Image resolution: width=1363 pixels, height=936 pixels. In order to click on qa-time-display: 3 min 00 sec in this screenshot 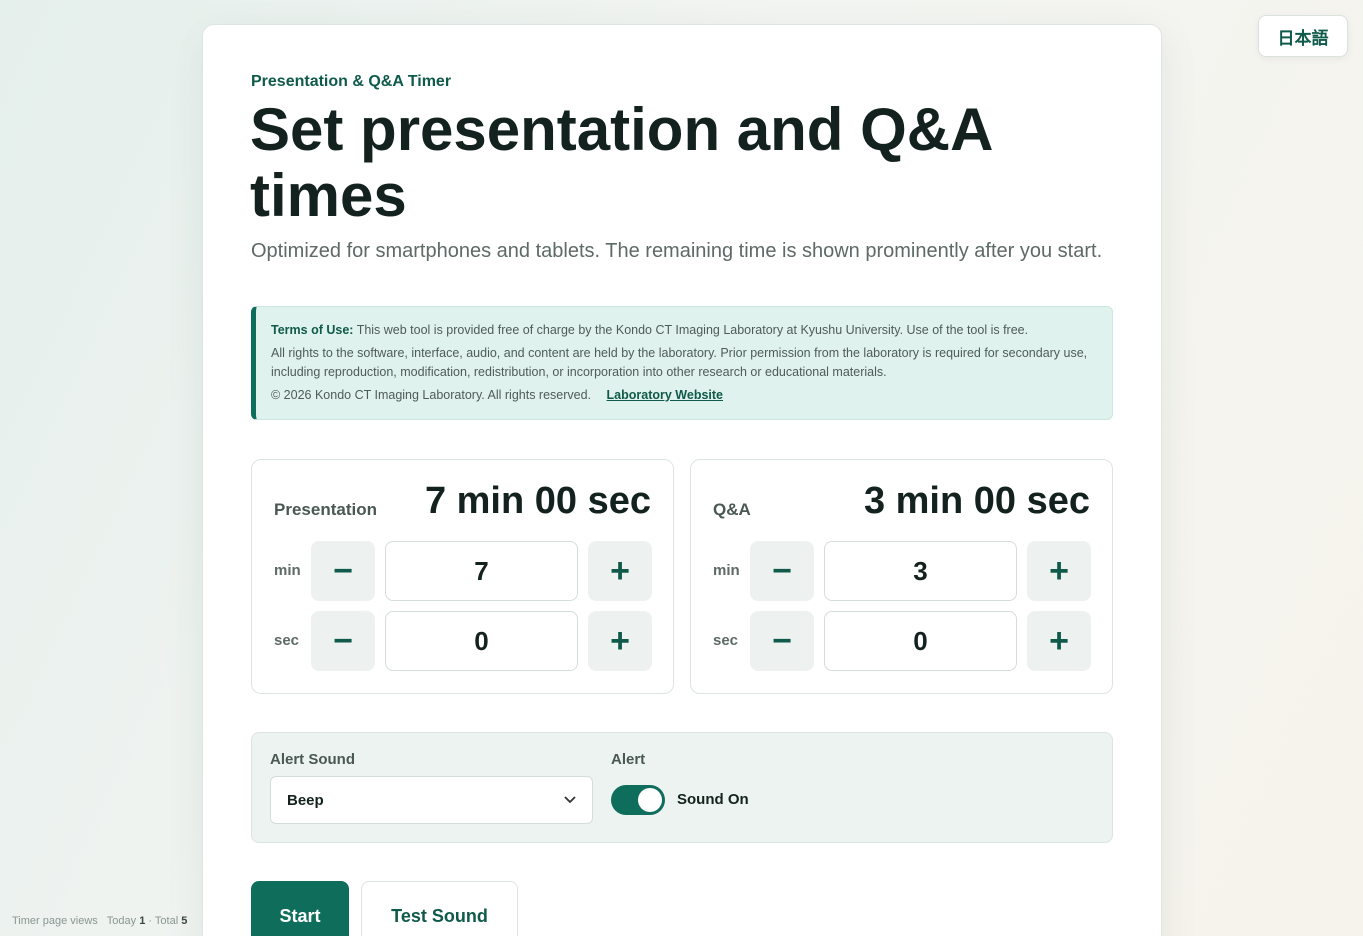, I will do `click(976, 501)`.